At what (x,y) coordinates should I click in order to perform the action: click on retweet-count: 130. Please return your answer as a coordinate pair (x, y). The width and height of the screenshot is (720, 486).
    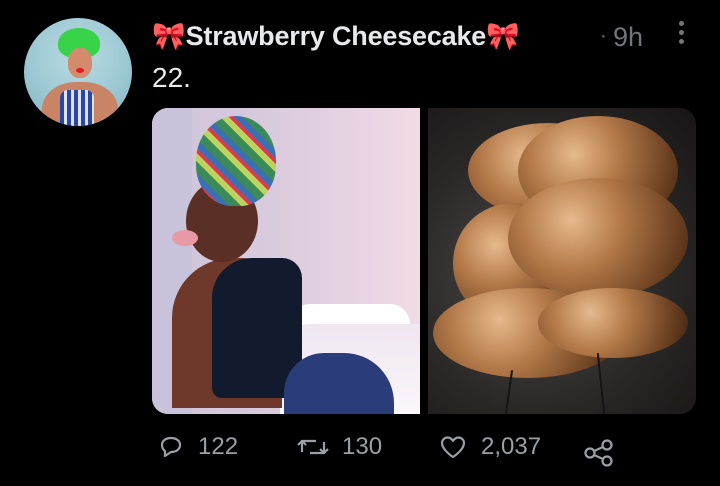
    Looking at the image, I should click on (362, 446).